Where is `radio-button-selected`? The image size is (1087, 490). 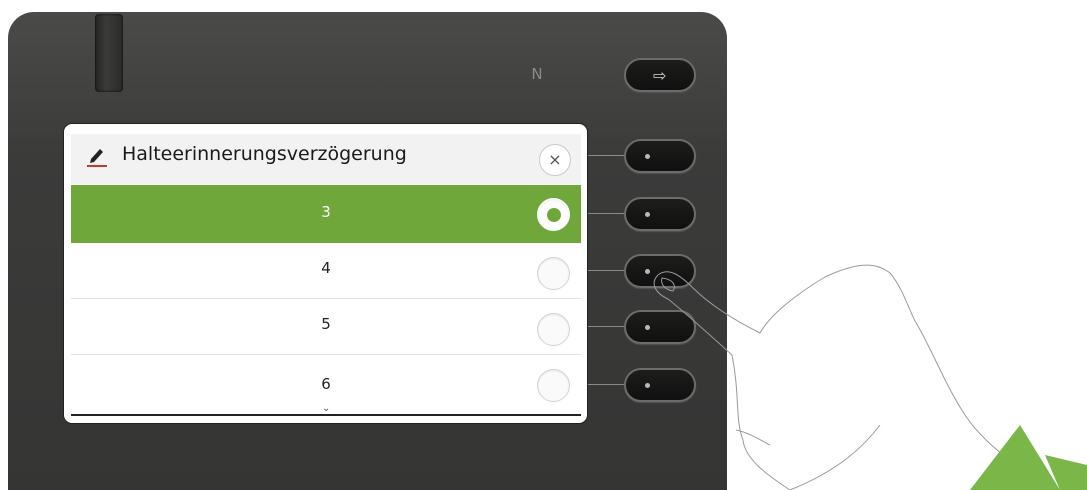
radio-button-selected is located at coordinates (553, 214).